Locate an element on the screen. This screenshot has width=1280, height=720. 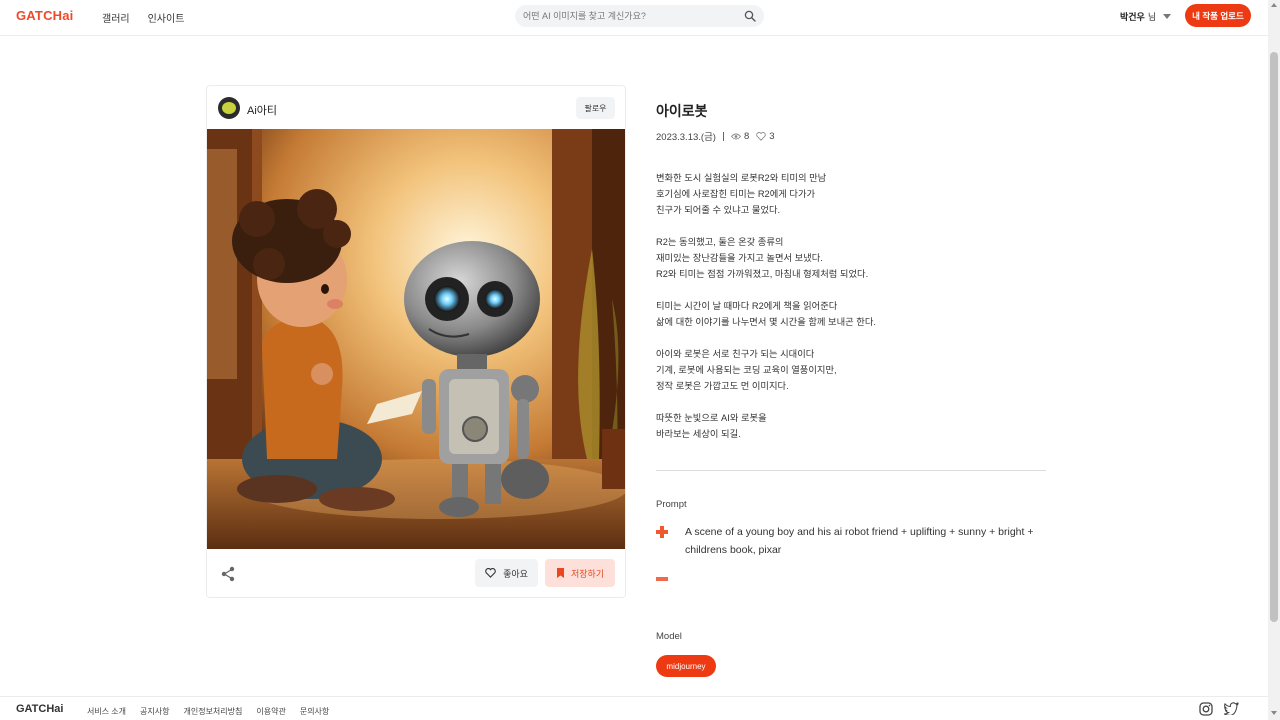
card-actions: 좋아요 저장하기 is located at coordinates (416, 573).